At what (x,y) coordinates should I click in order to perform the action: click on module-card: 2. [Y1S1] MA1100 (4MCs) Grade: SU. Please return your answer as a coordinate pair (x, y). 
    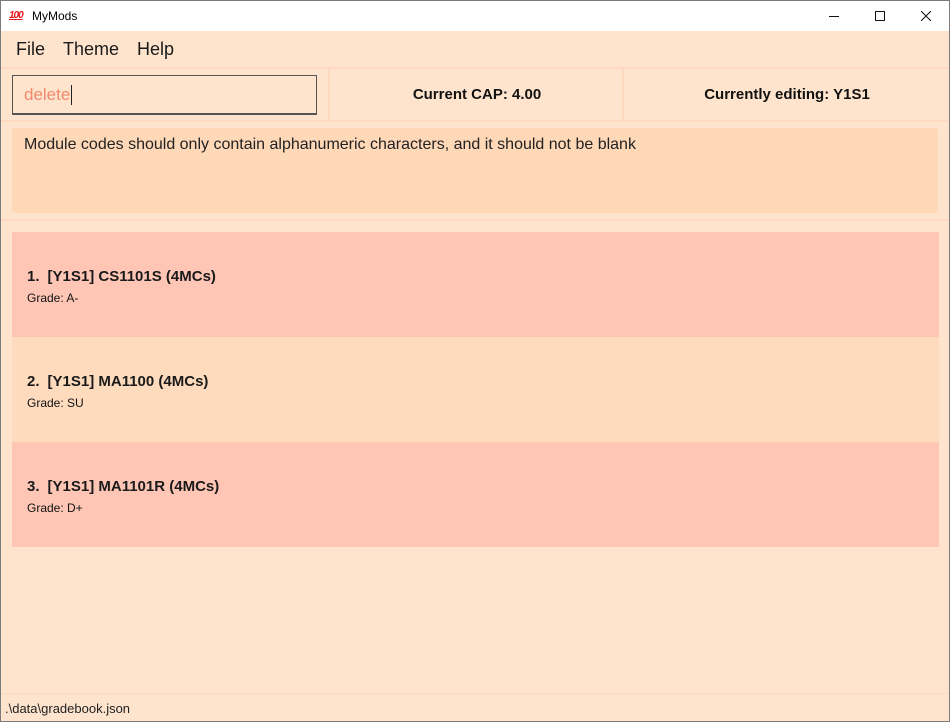
    Looking at the image, I should click on (475, 389).